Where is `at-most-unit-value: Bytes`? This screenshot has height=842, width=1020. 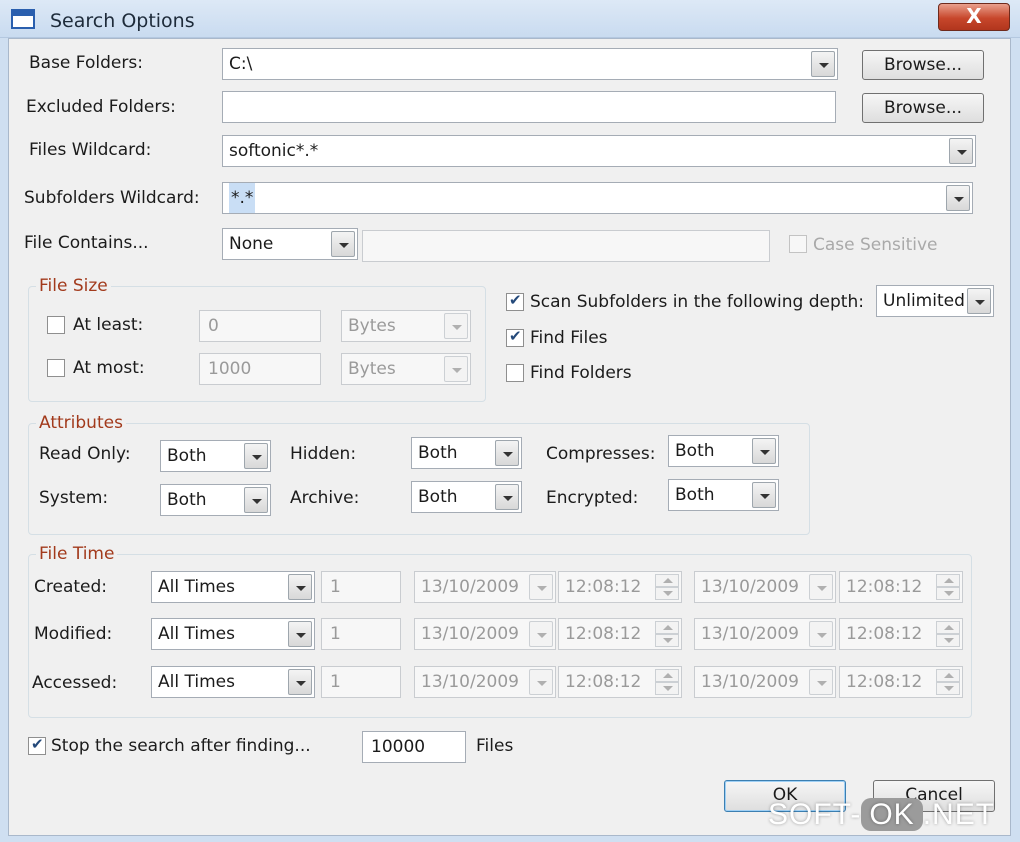
at-most-unit-value: Bytes is located at coordinates (372, 369).